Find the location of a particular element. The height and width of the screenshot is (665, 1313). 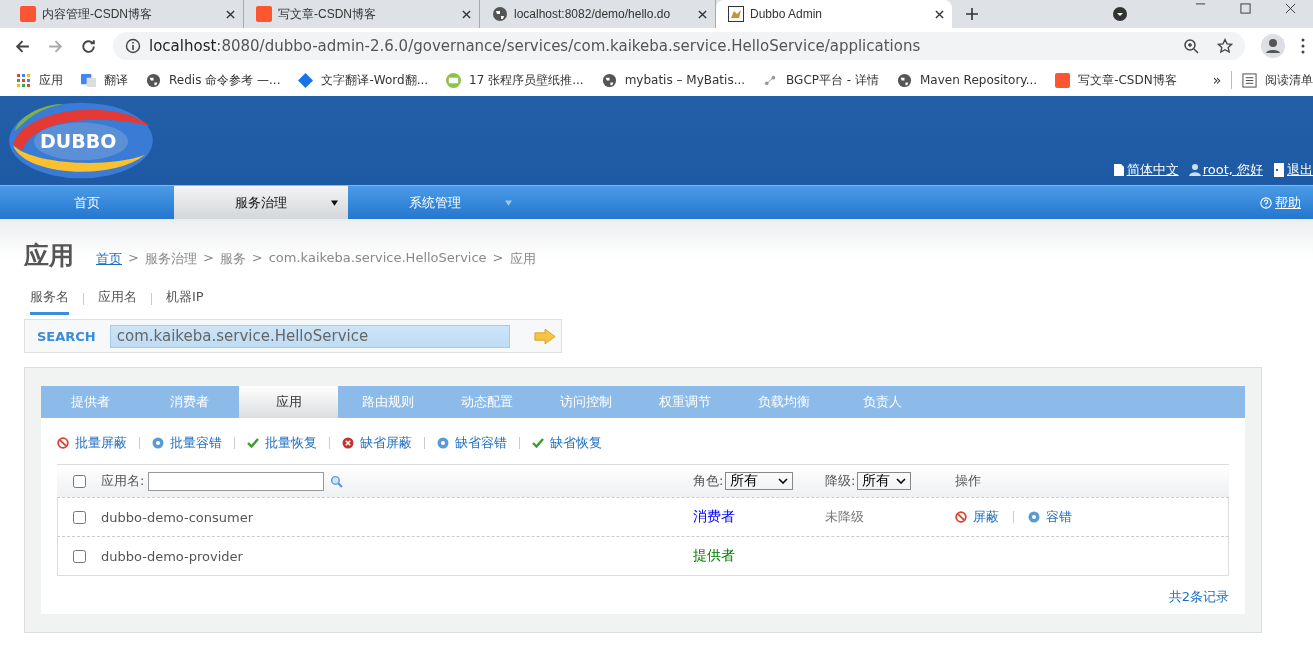

browser-tab: localhost:8082/demo/hello.do is located at coordinates (598, 14).